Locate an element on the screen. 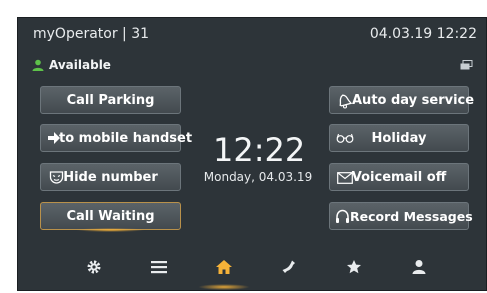 The width and height of the screenshot is (487, 293). hide-number-button: Hide number is located at coordinates (110, 177).